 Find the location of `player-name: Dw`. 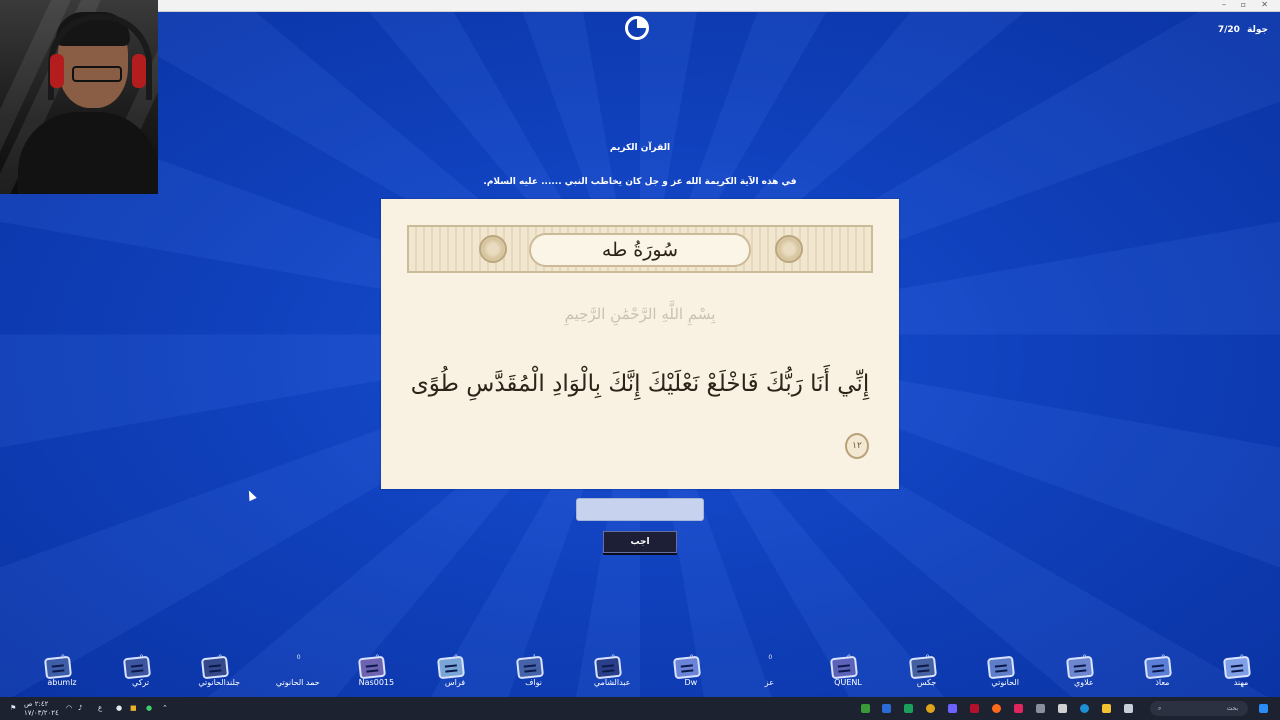

player-name: Dw is located at coordinates (691, 682).